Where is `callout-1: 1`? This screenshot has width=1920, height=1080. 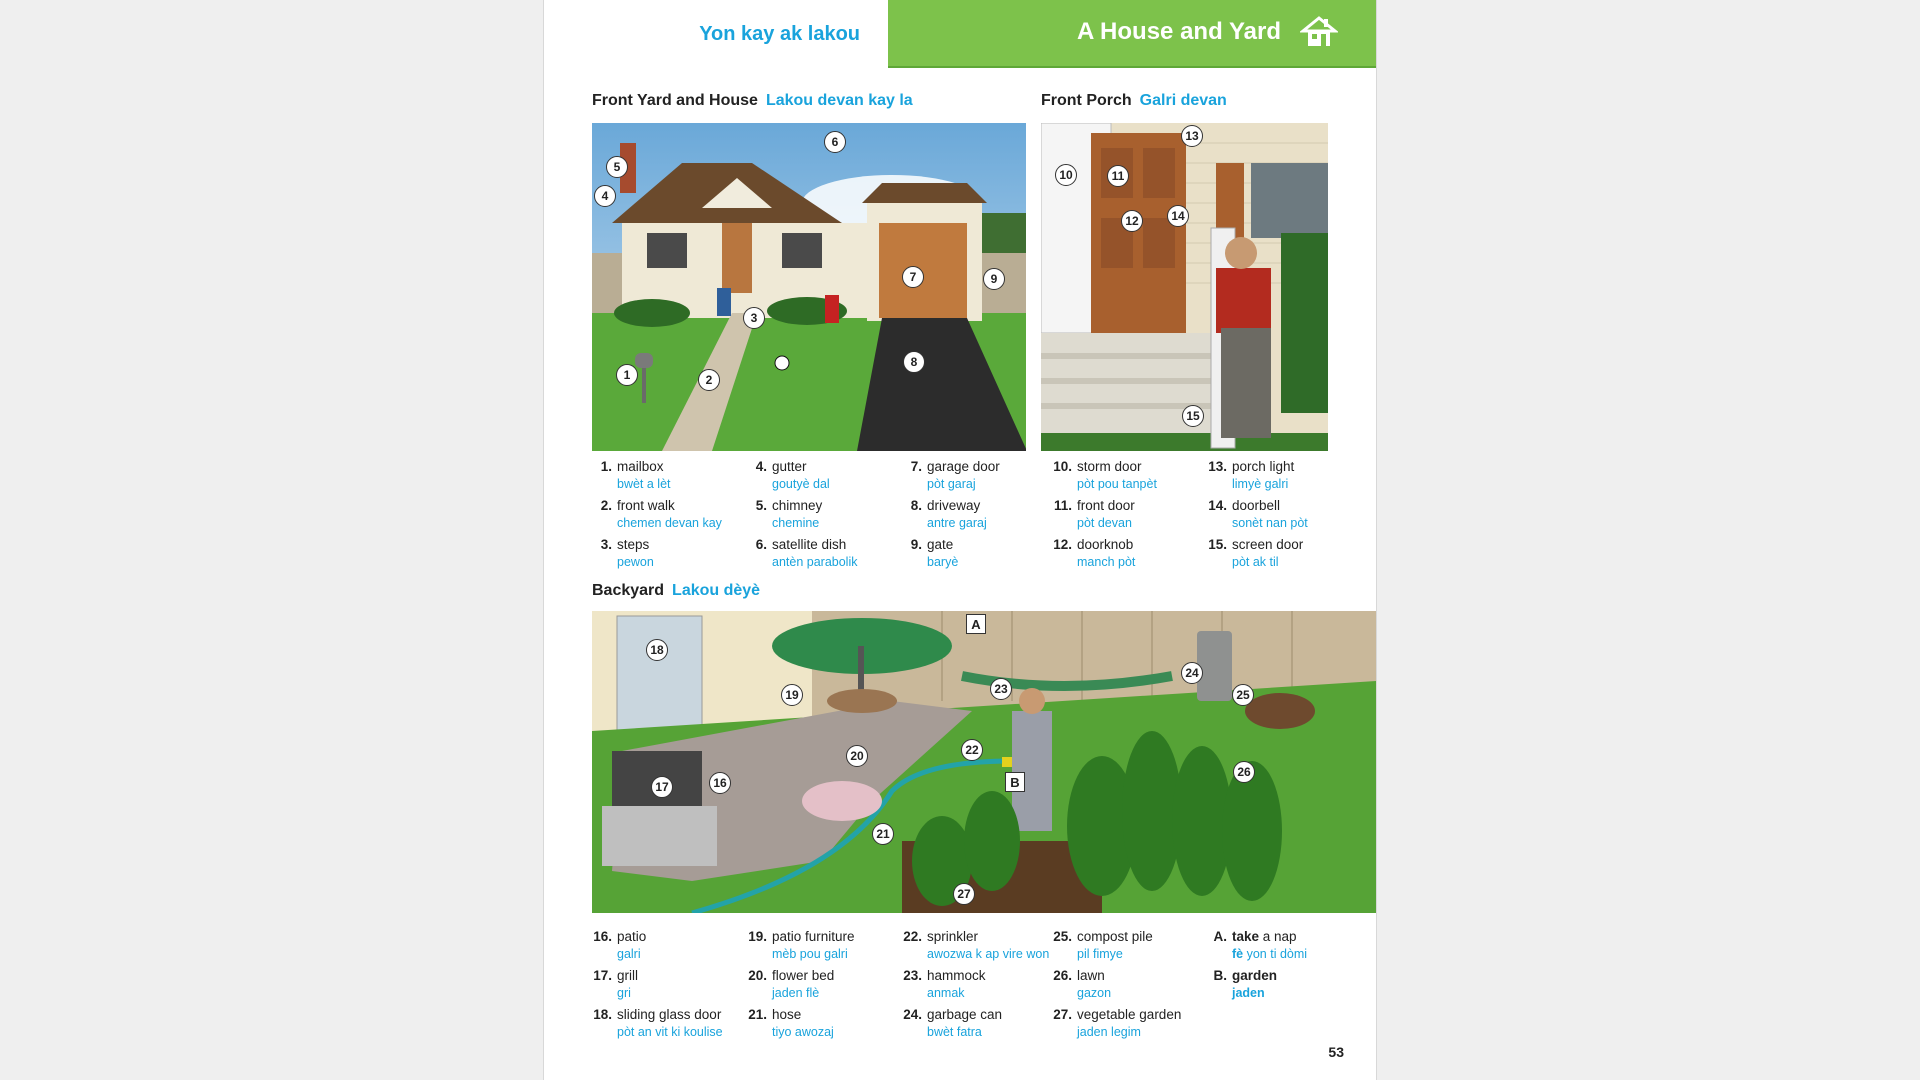 callout-1: 1 is located at coordinates (627, 375).